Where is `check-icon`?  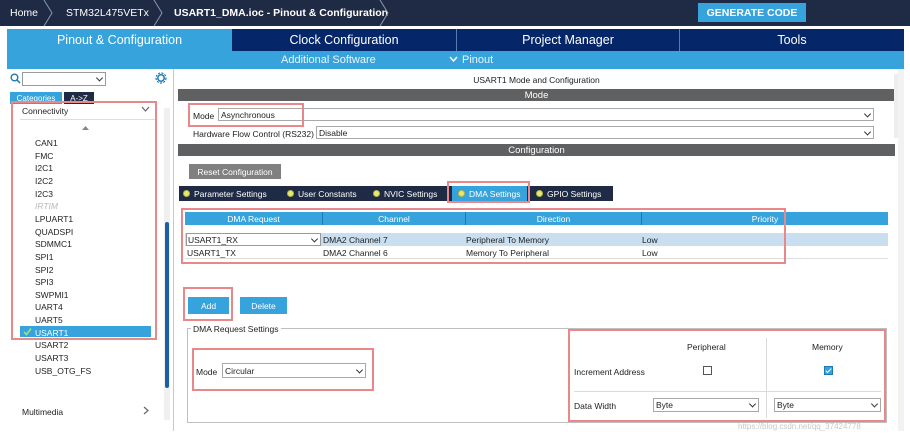 check-icon is located at coordinates (828, 370).